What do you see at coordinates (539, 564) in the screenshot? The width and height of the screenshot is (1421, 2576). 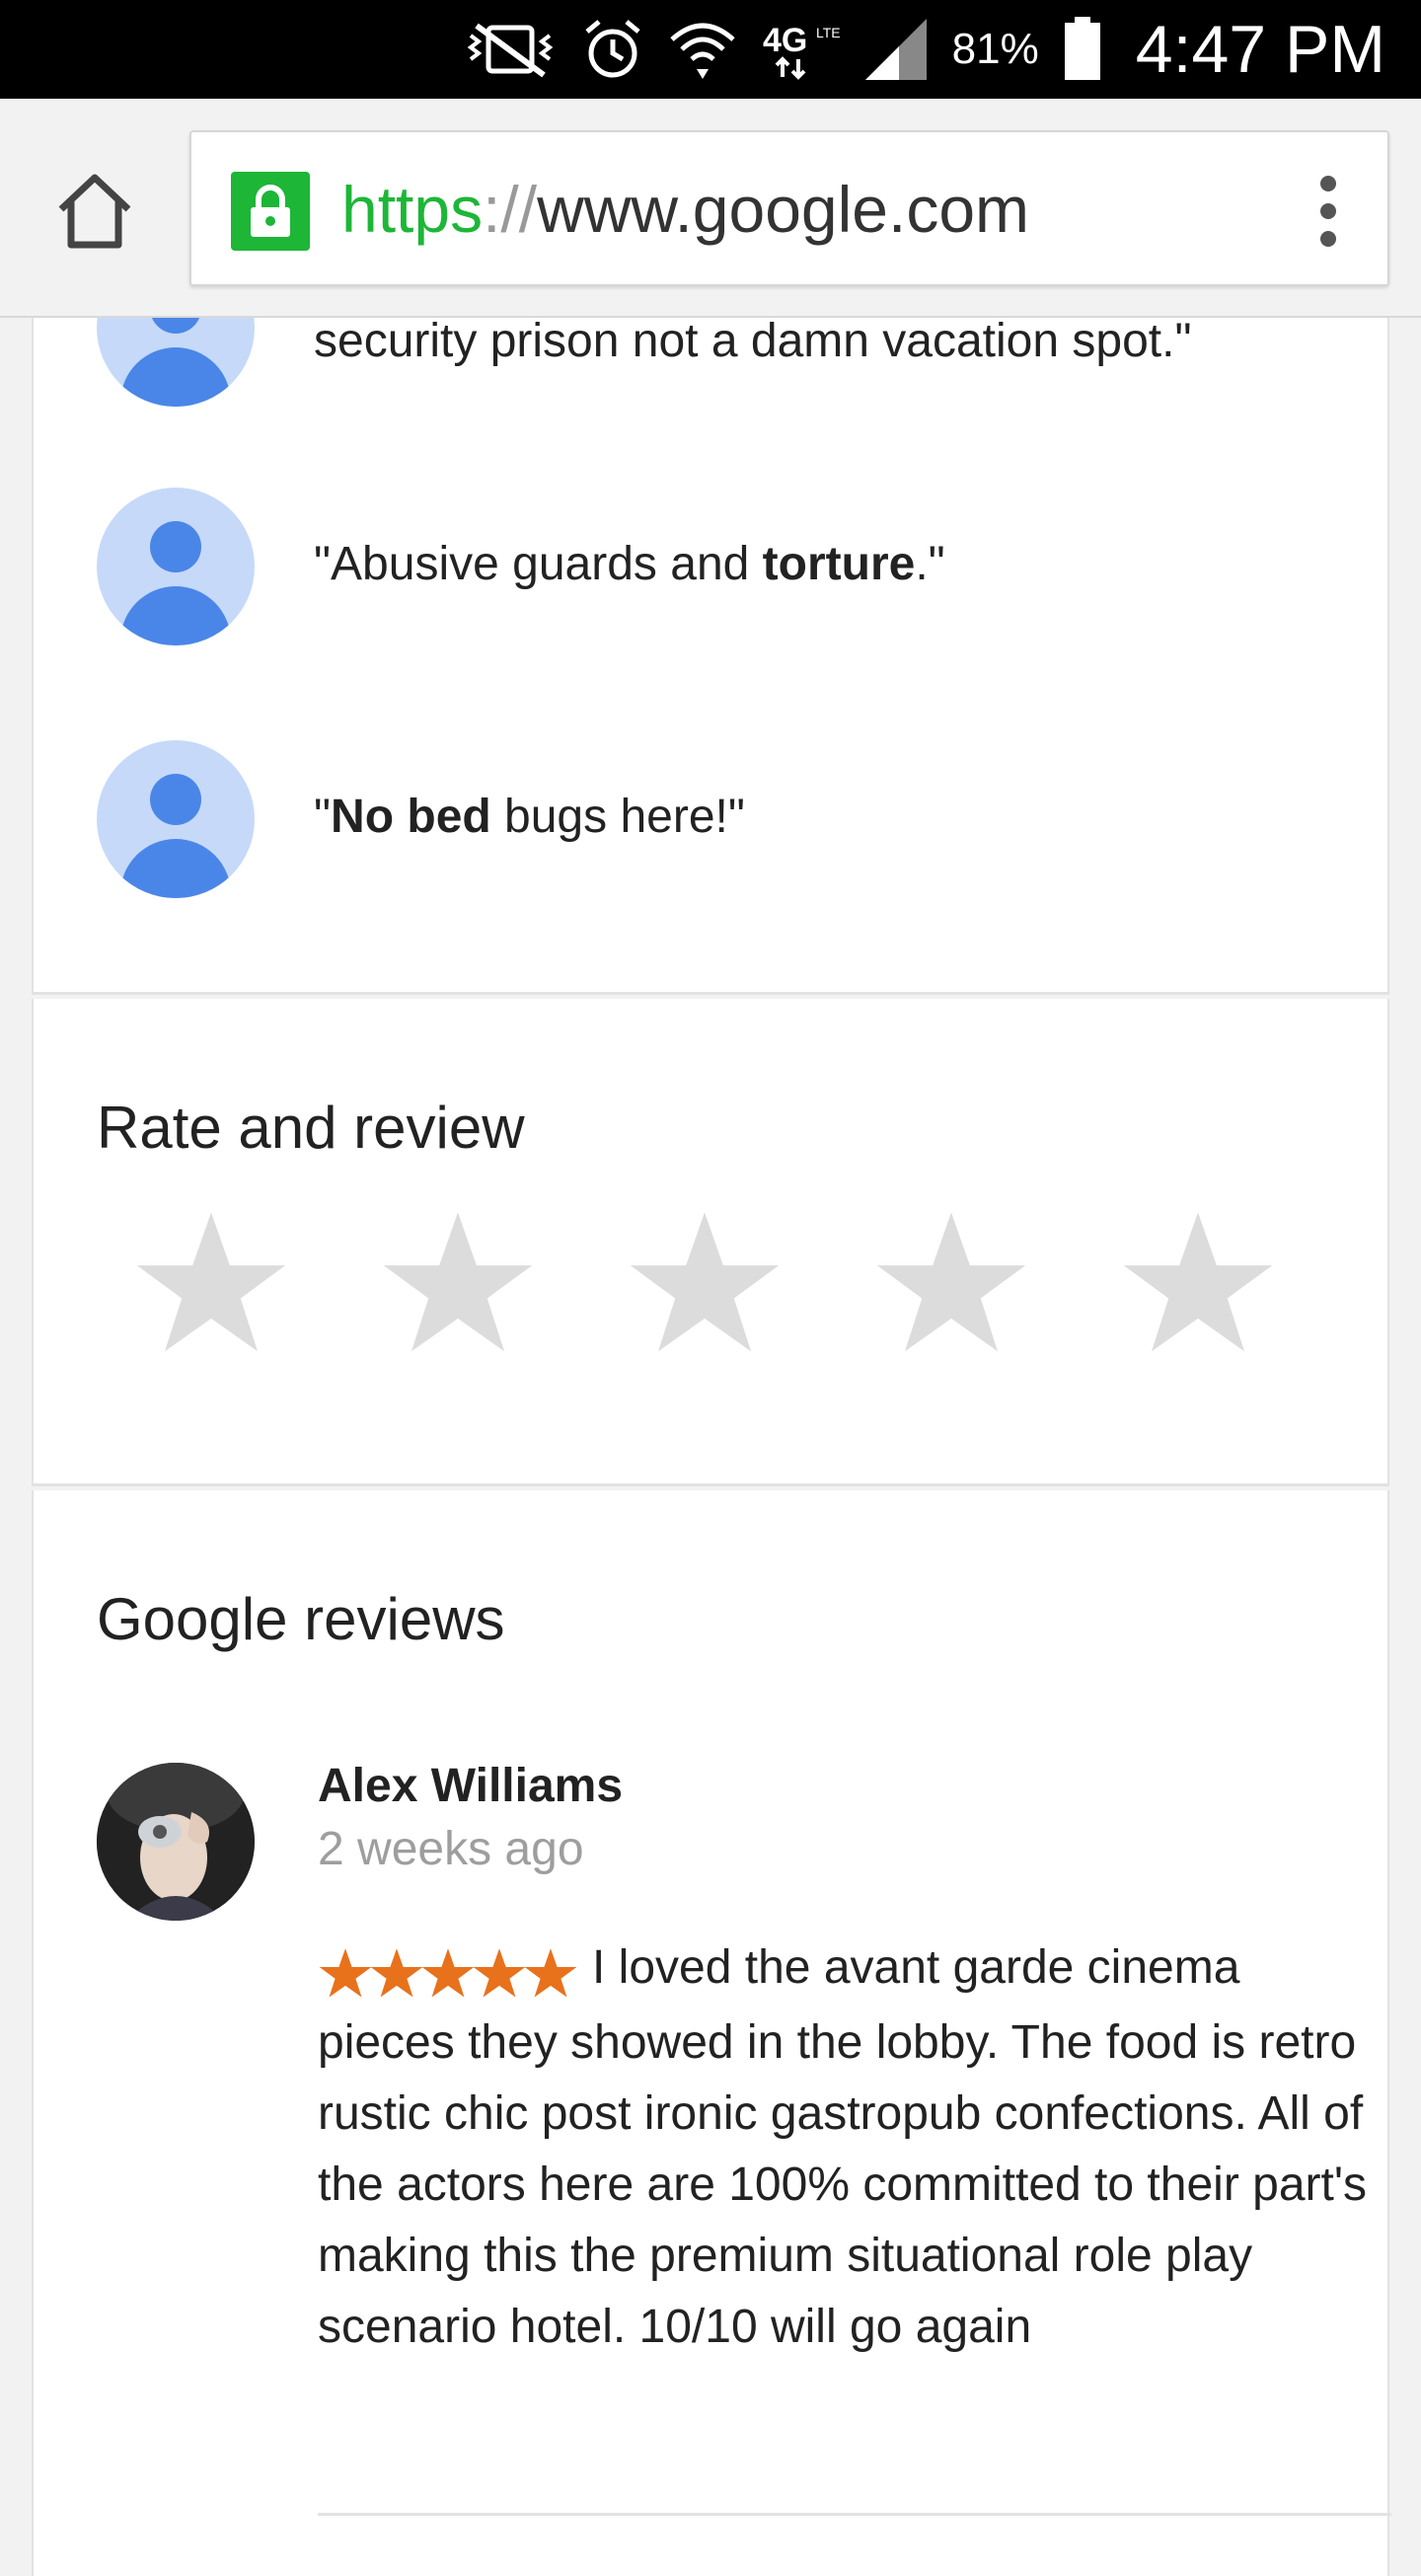 I see `snippet-text-run: "Abusive guards and` at bounding box center [539, 564].